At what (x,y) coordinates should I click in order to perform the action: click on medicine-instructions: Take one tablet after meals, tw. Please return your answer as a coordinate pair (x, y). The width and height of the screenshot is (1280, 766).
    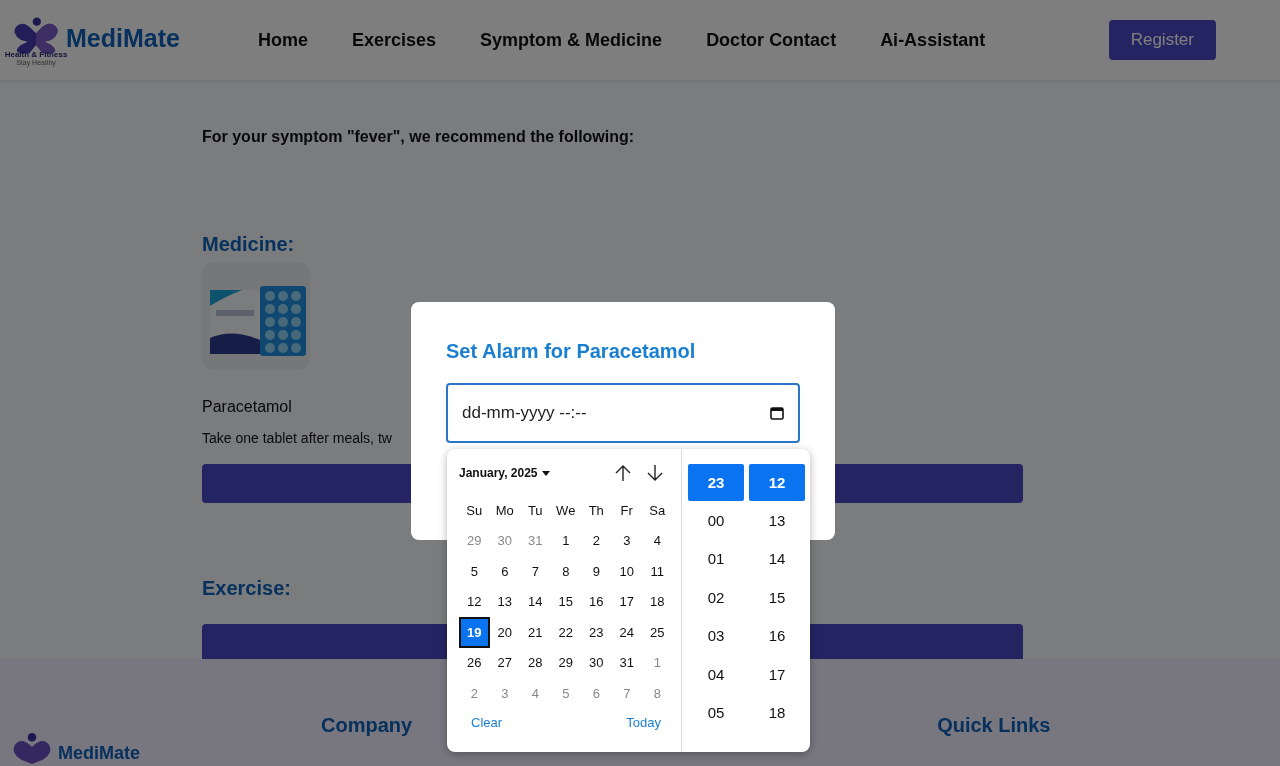
    Looking at the image, I should click on (297, 438).